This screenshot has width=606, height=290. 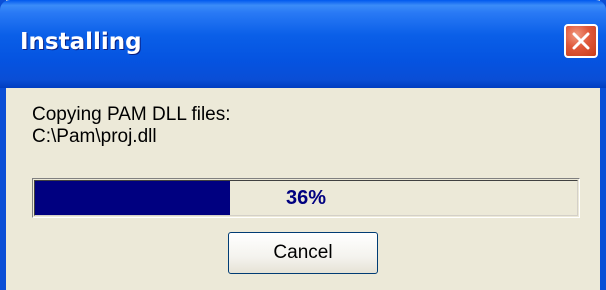 What do you see at coordinates (81, 42) in the screenshot?
I see `window-title: Installing` at bounding box center [81, 42].